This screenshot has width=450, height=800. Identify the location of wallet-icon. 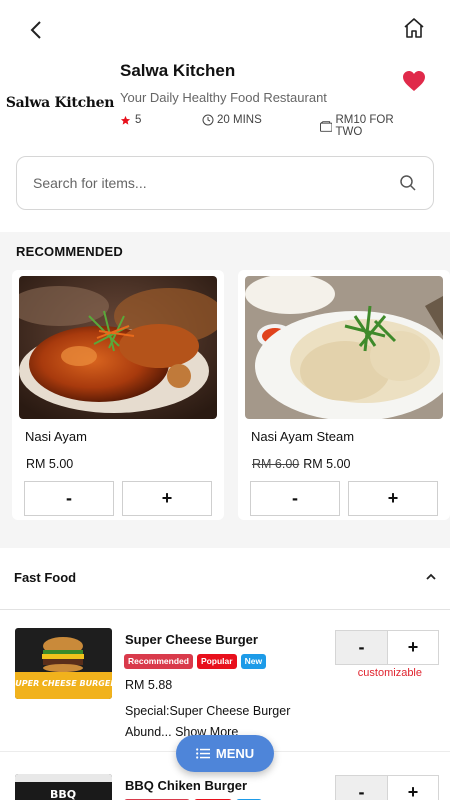
(326, 126).